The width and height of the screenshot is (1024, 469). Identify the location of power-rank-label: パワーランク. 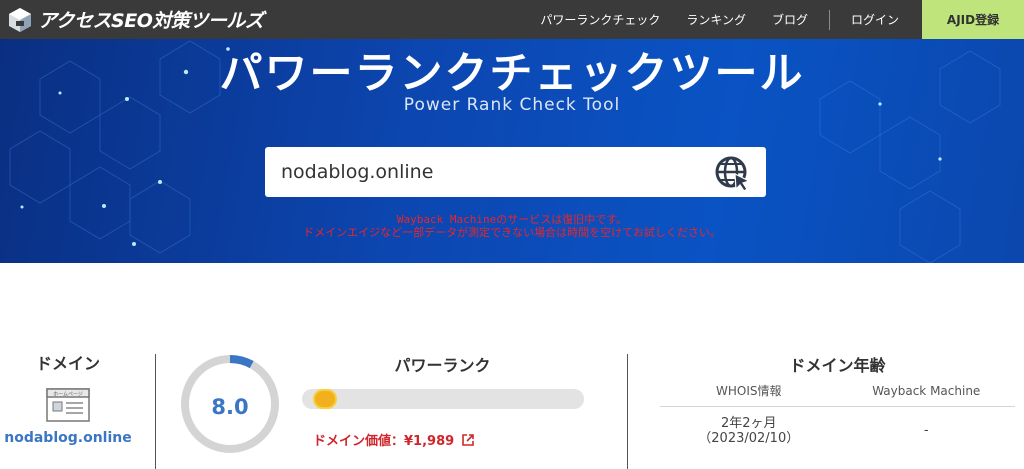
(442, 365).